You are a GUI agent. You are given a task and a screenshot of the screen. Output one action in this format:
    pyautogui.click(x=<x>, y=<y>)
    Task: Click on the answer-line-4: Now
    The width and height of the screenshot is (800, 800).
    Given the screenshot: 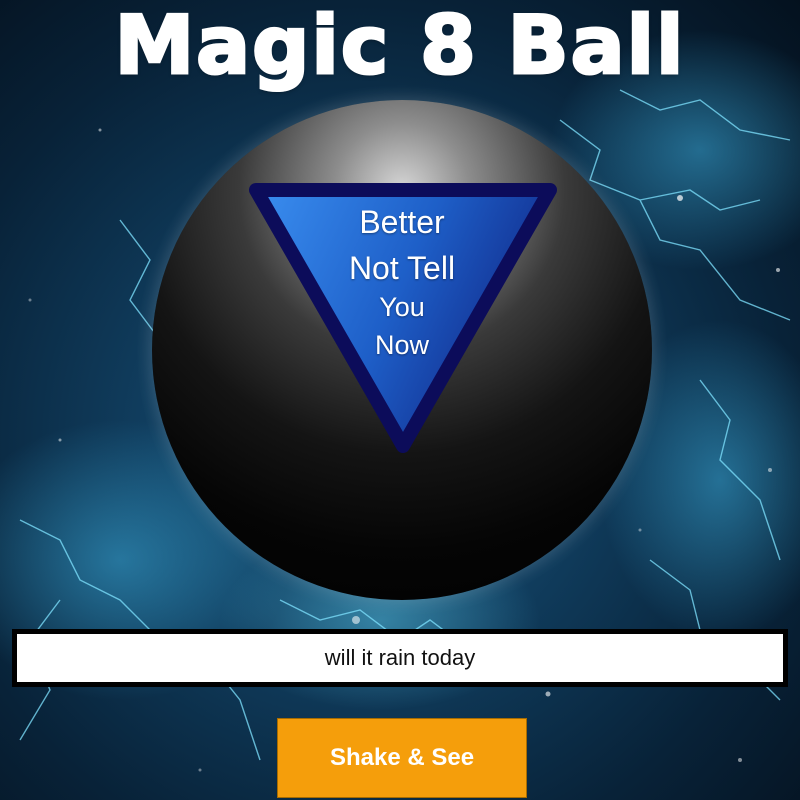 What is the action you would take?
    pyautogui.click(x=401, y=345)
    